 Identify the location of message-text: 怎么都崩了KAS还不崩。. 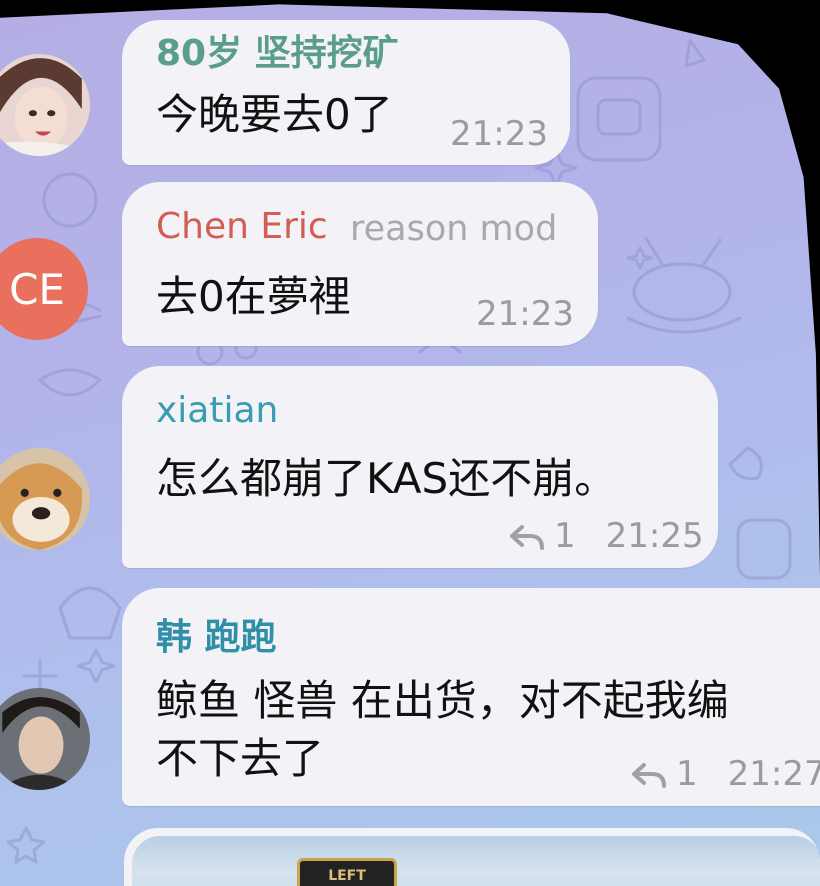
(386, 478).